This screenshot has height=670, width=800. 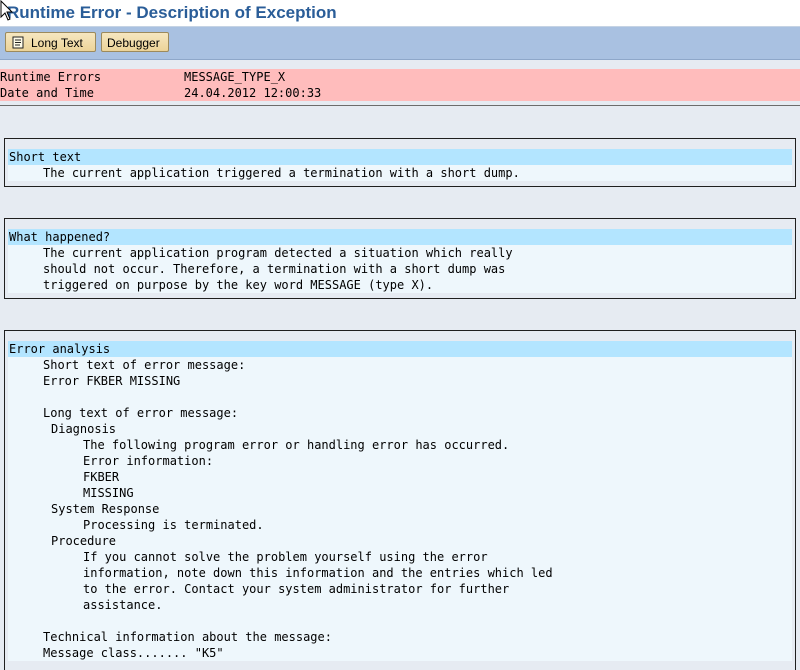 What do you see at coordinates (400, 461) in the screenshot?
I see `error-analysis-line: Error information:` at bounding box center [400, 461].